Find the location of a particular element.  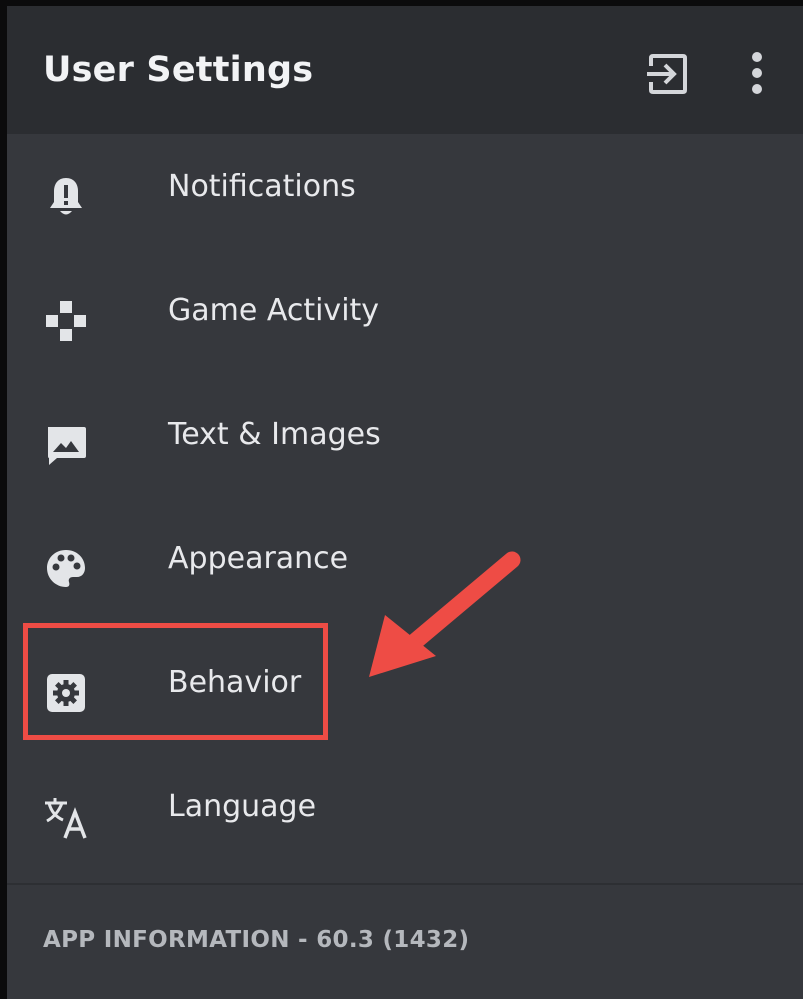

menu-item-label: Behavior is located at coordinates (235, 682).